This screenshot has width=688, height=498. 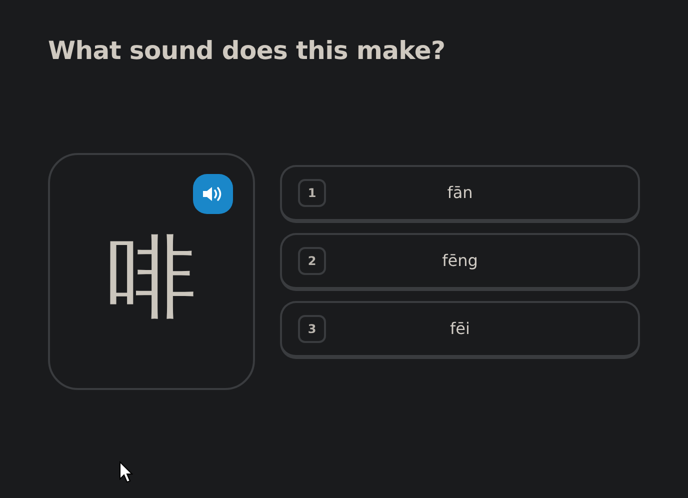 I want to click on mouse-cursor-icon, so click(x=126, y=472).